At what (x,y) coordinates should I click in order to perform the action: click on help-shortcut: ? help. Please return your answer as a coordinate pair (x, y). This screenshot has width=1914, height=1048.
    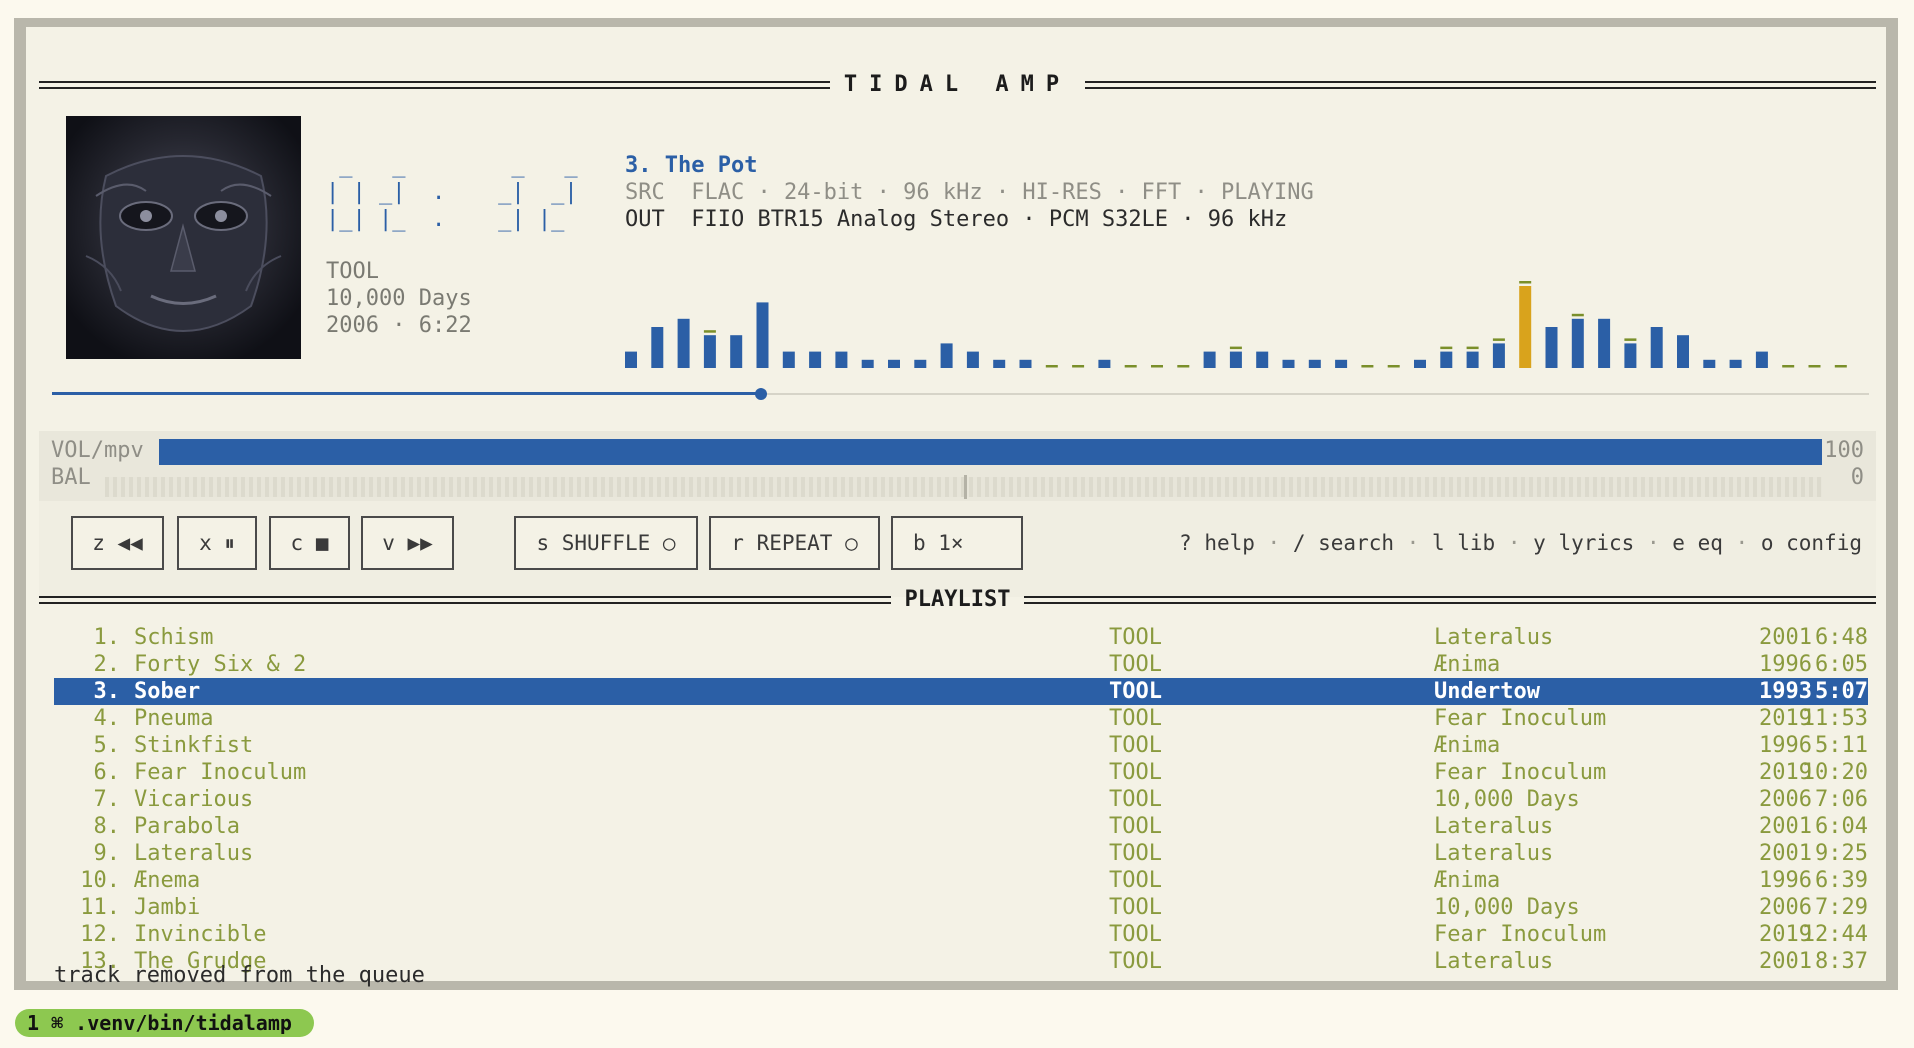
    Looking at the image, I should click on (1217, 543).